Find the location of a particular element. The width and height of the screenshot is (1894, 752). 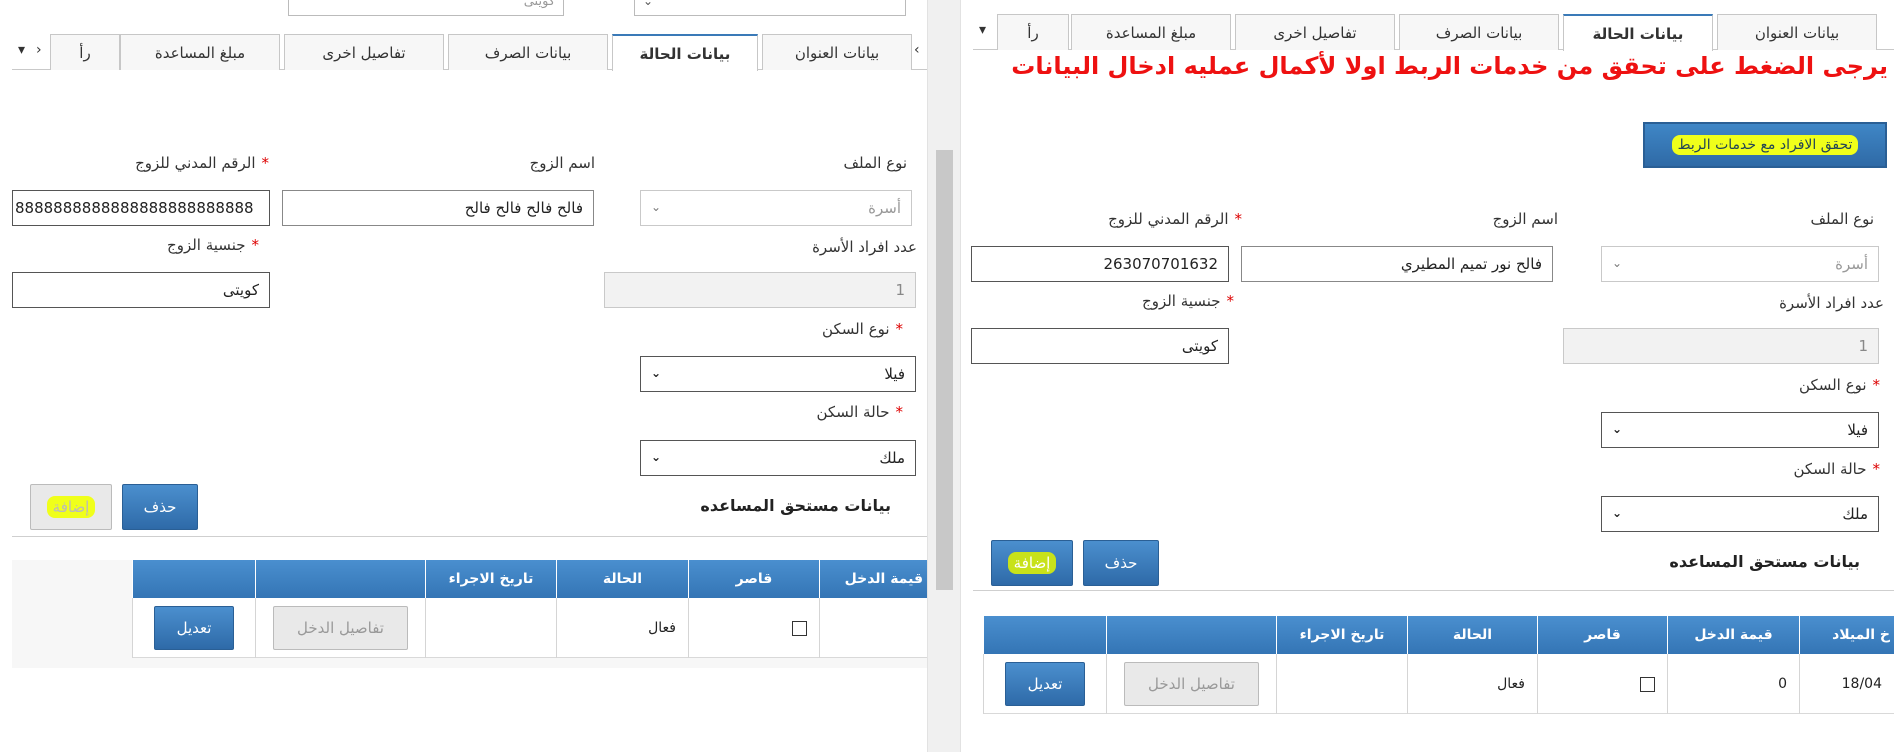

scrollbar is located at coordinates (944, 376).